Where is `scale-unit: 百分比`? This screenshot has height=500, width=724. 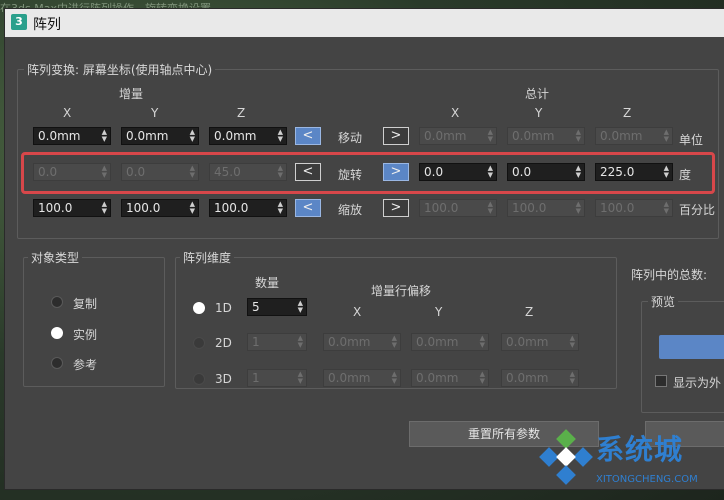
scale-unit: 百分比 is located at coordinates (697, 210).